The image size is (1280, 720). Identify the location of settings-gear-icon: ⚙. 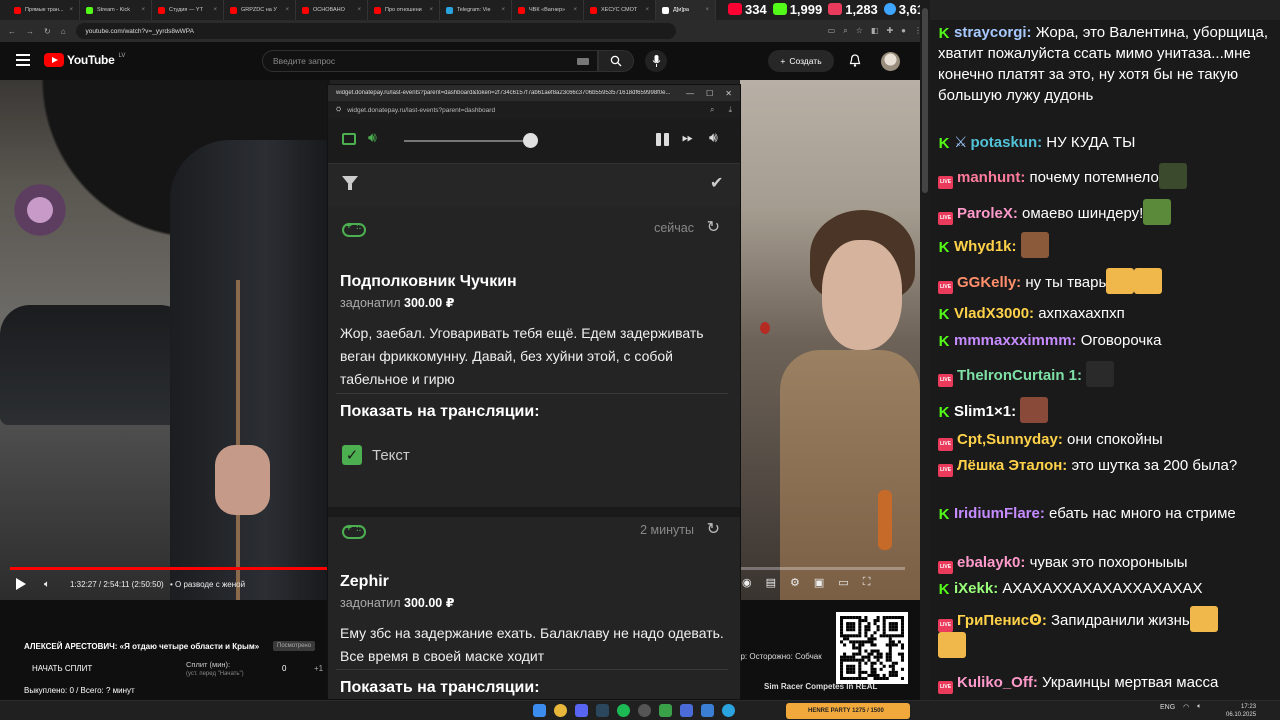
(795, 582).